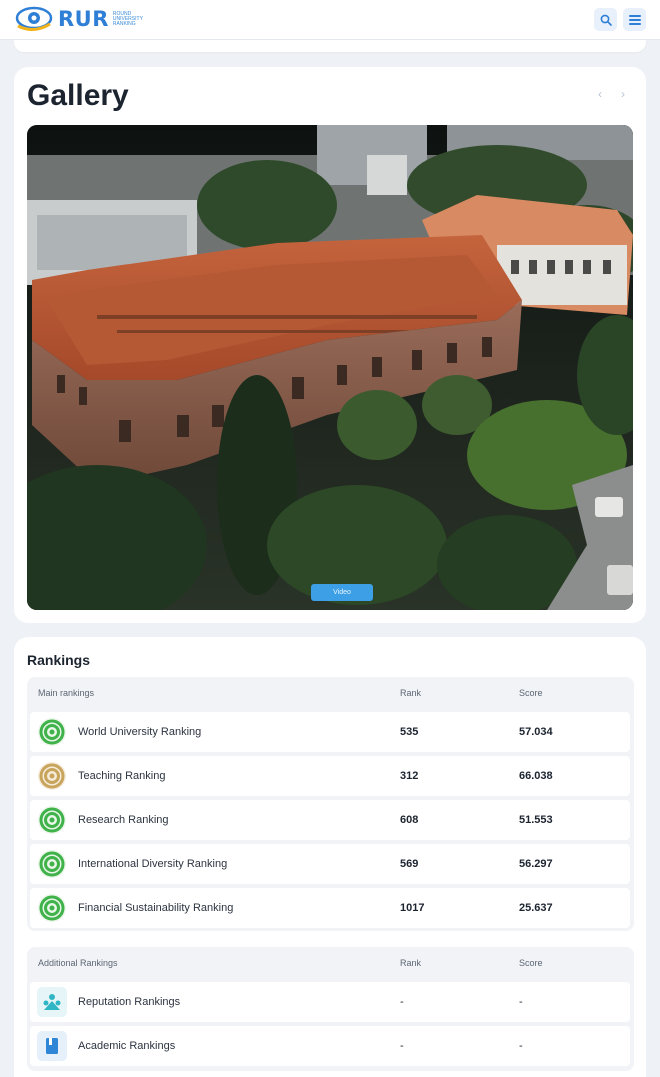 This screenshot has height=1077, width=660. What do you see at coordinates (330, 1002) in the screenshot?
I see `table-row: Reputation Rankings - -` at bounding box center [330, 1002].